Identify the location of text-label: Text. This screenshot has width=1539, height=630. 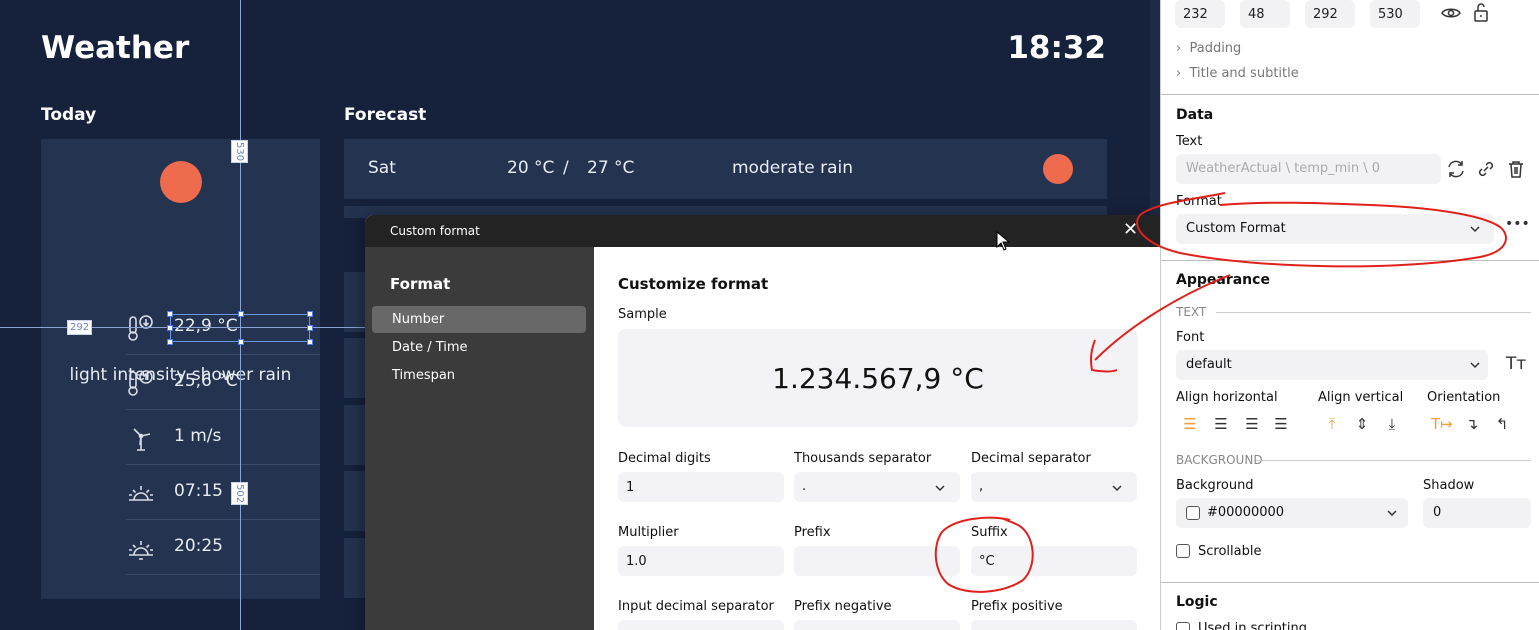
(1189, 141).